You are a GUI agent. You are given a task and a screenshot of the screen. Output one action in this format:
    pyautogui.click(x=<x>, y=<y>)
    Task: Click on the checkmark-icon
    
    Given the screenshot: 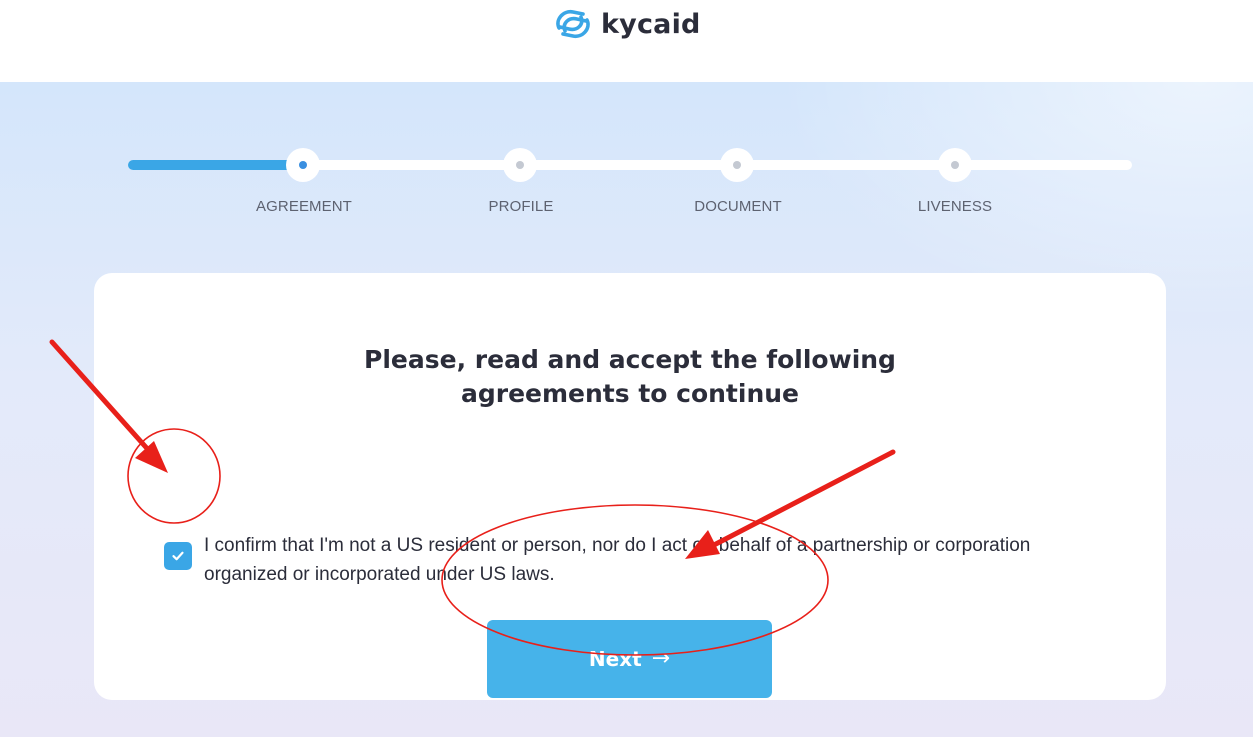 What is the action you would take?
    pyautogui.click(x=178, y=556)
    